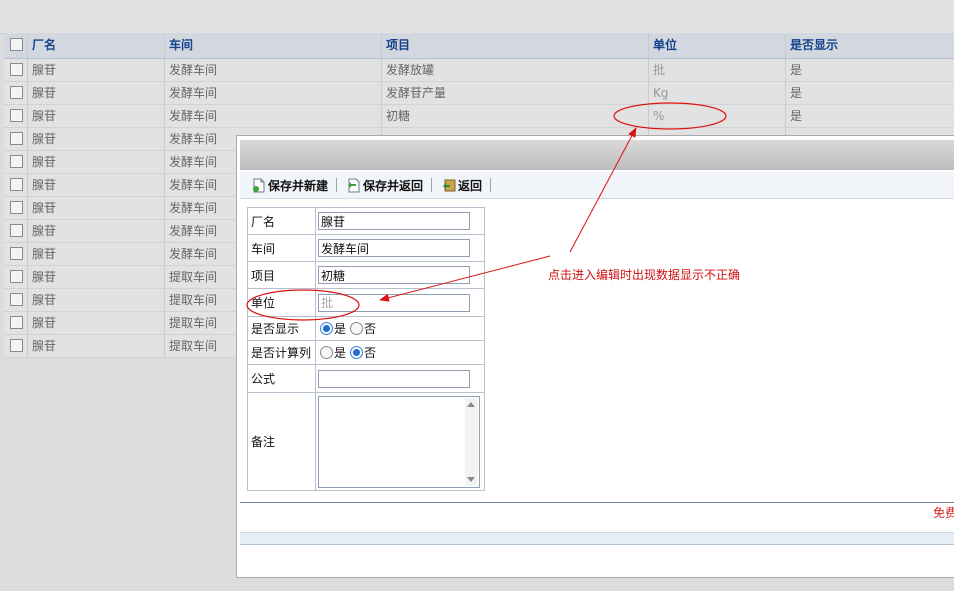  Describe the element at coordinates (370, 329) in the screenshot. I see `display-no-text: 否` at that location.